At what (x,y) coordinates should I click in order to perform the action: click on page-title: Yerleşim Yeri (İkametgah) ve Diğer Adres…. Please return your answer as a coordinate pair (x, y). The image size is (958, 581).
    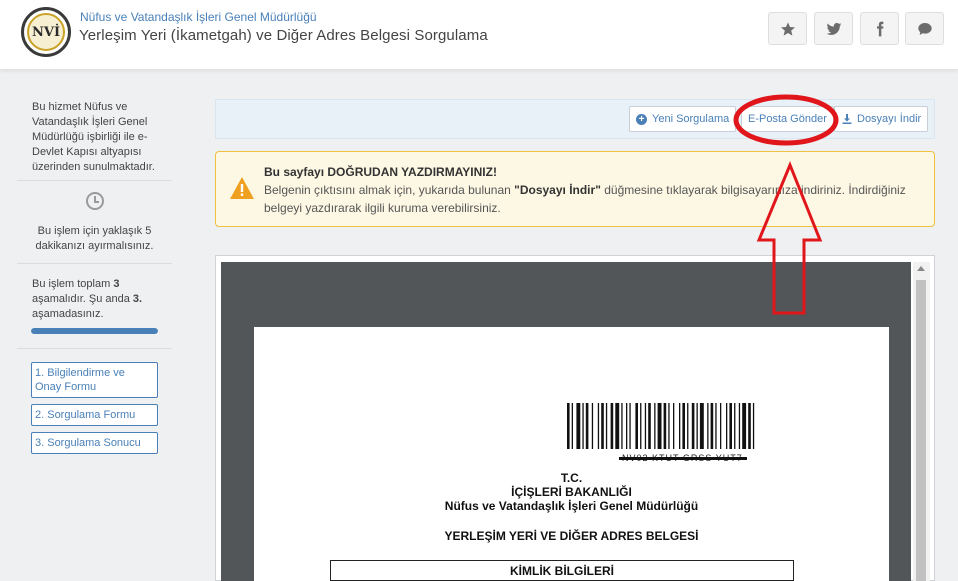
    Looking at the image, I should click on (283, 35).